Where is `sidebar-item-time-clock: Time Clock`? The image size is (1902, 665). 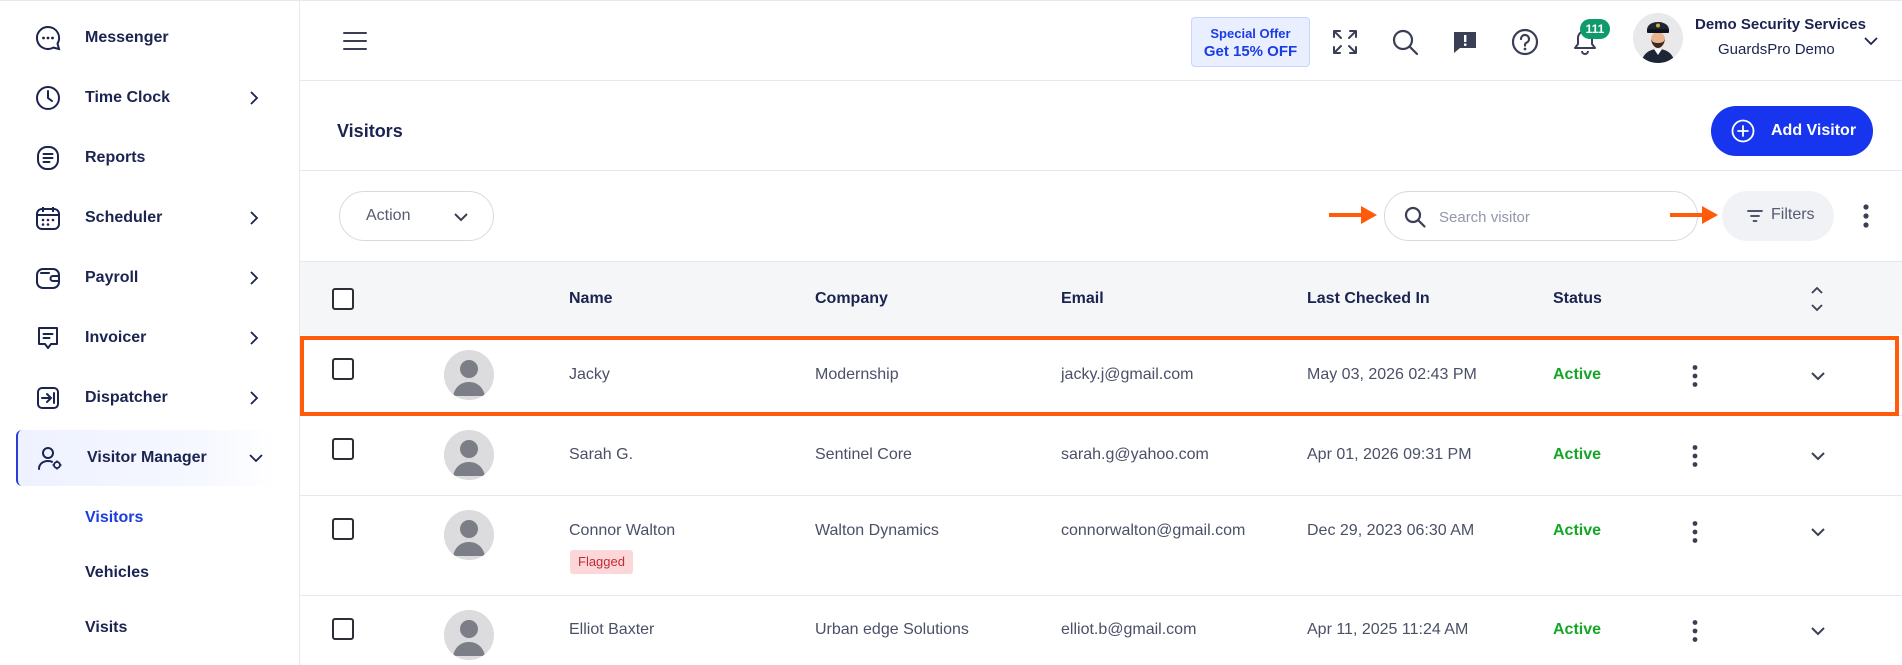
sidebar-item-time-clock: Time Clock is located at coordinates (147, 98).